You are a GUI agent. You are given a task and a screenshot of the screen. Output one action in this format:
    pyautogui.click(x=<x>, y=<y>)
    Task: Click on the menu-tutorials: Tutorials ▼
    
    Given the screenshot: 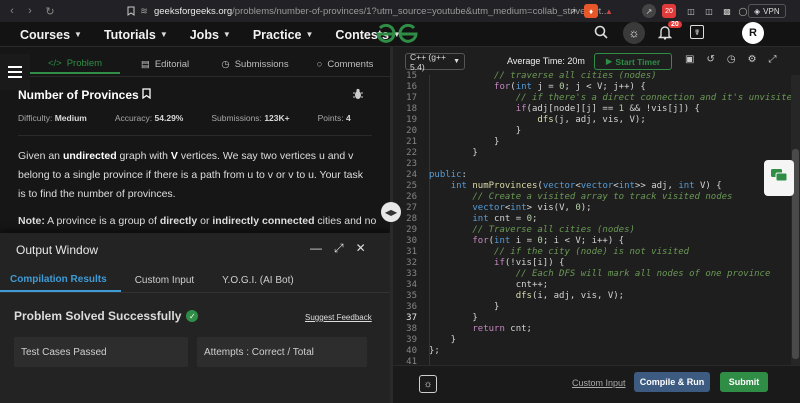 What is the action you would take?
    pyautogui.click(x=136, y=35)
    